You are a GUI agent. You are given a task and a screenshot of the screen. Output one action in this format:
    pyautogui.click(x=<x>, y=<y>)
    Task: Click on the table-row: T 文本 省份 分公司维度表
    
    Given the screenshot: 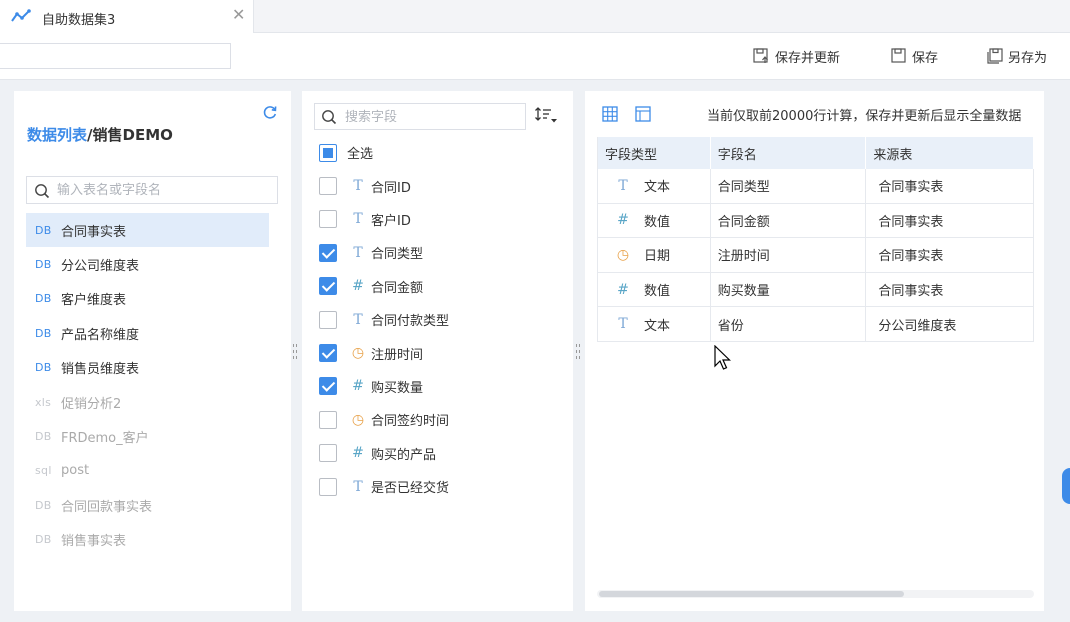 What is the action you would take?
    pyautogui.click(x=816, y=324)
    